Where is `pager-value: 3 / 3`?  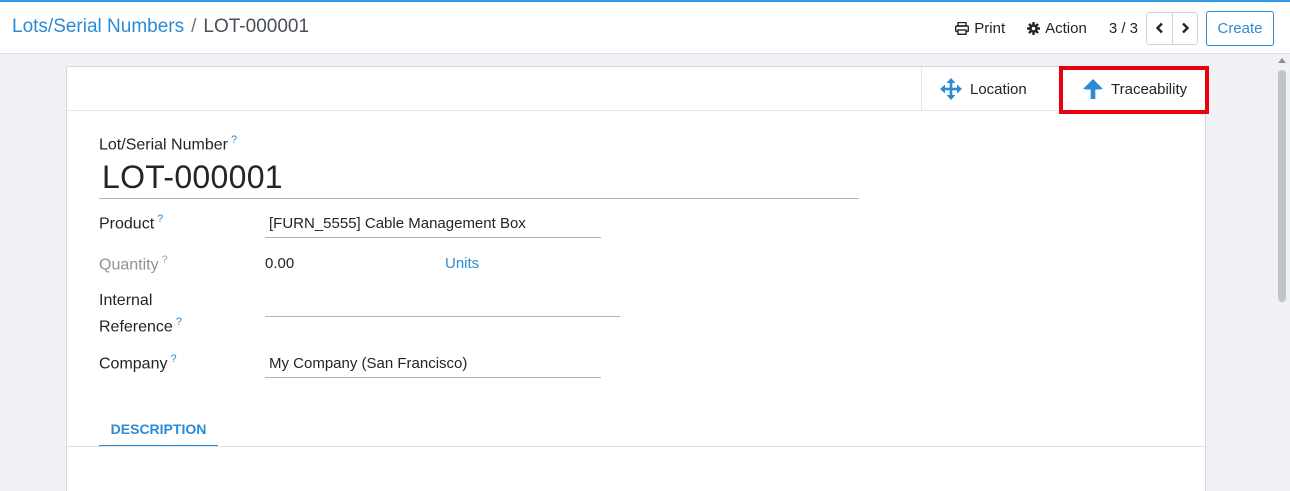
pager-value: 3 / 3 is located at coordinates (1123, 28).